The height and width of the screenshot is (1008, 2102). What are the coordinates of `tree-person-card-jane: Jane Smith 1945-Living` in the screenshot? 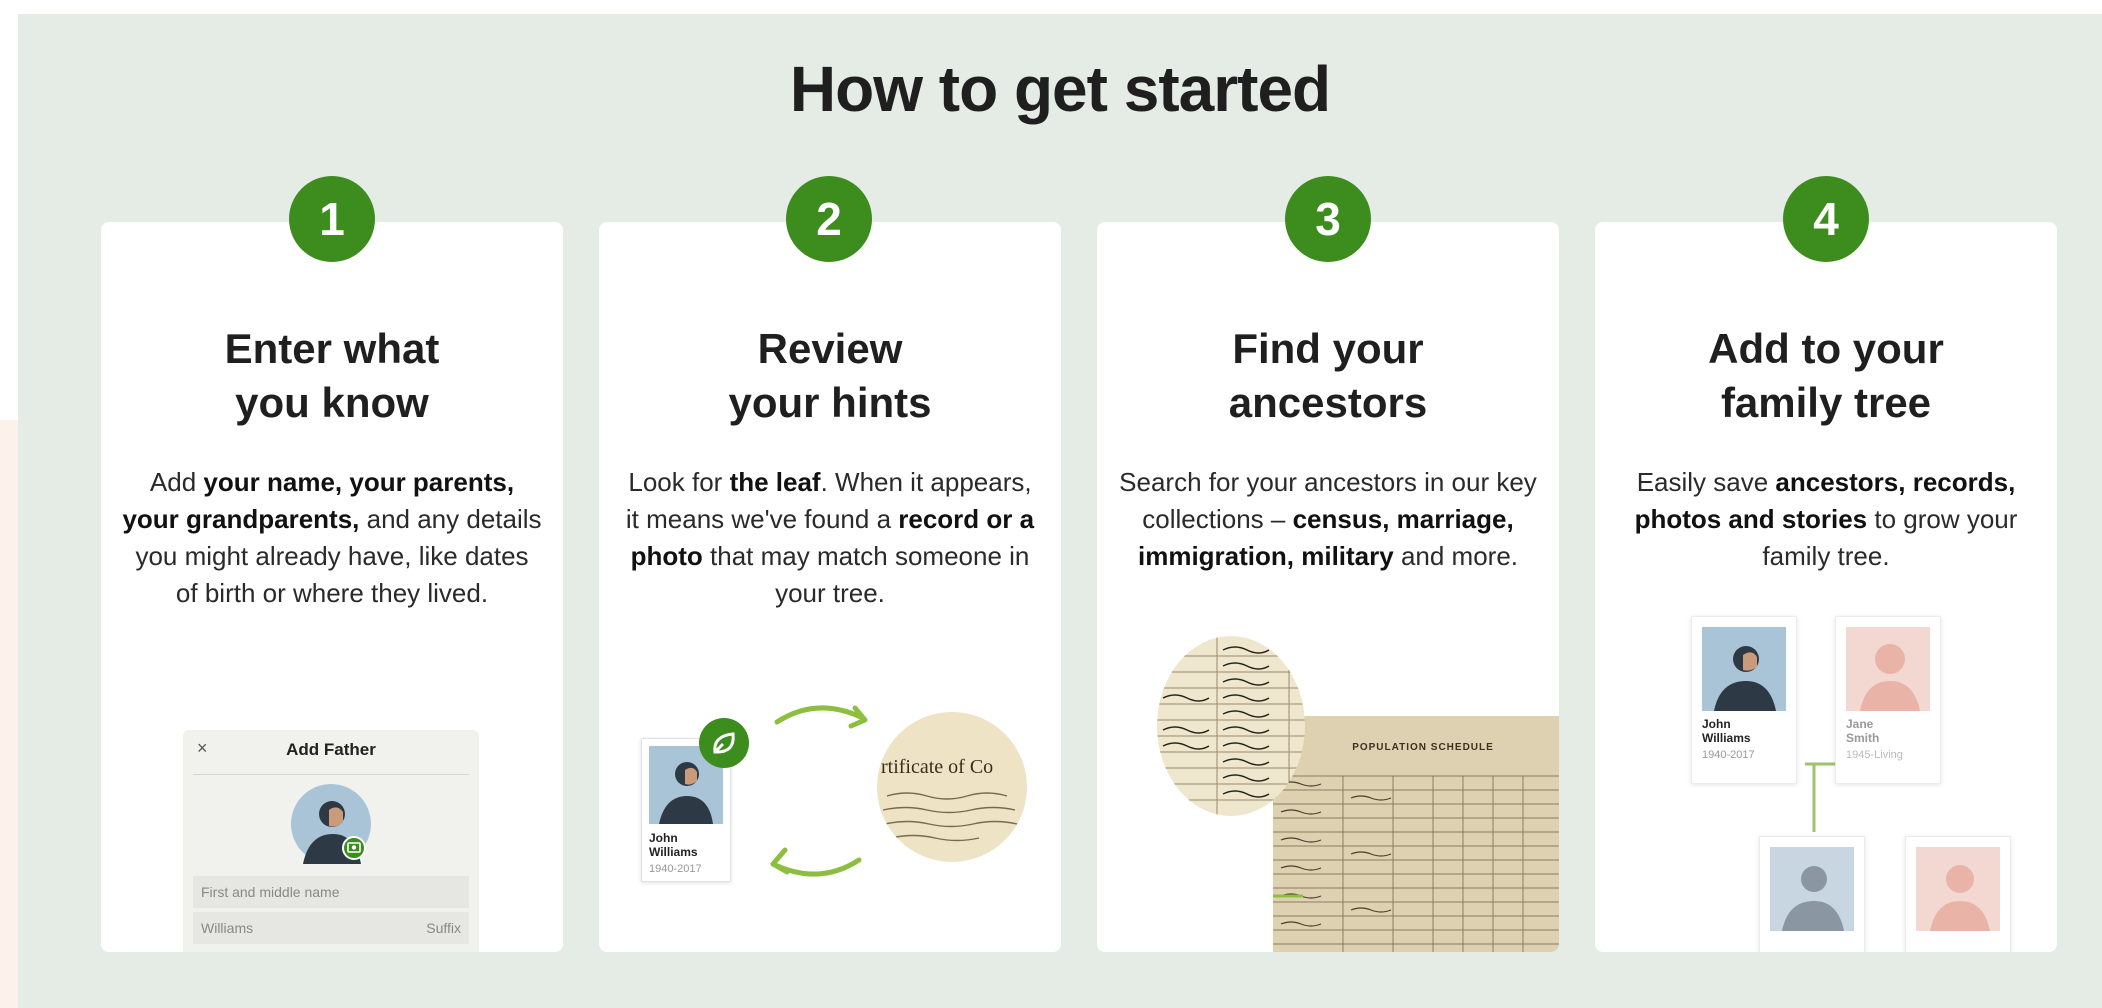 It's located at (1888, 700).